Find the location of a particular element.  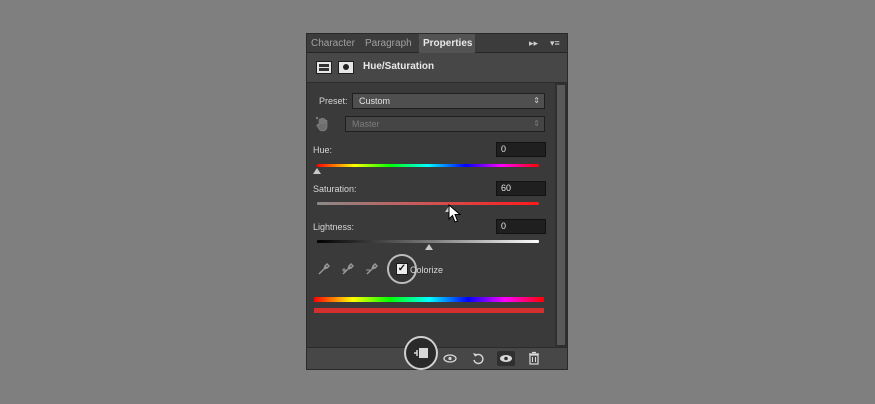

reset-icon is located at coordinates (478, 358).